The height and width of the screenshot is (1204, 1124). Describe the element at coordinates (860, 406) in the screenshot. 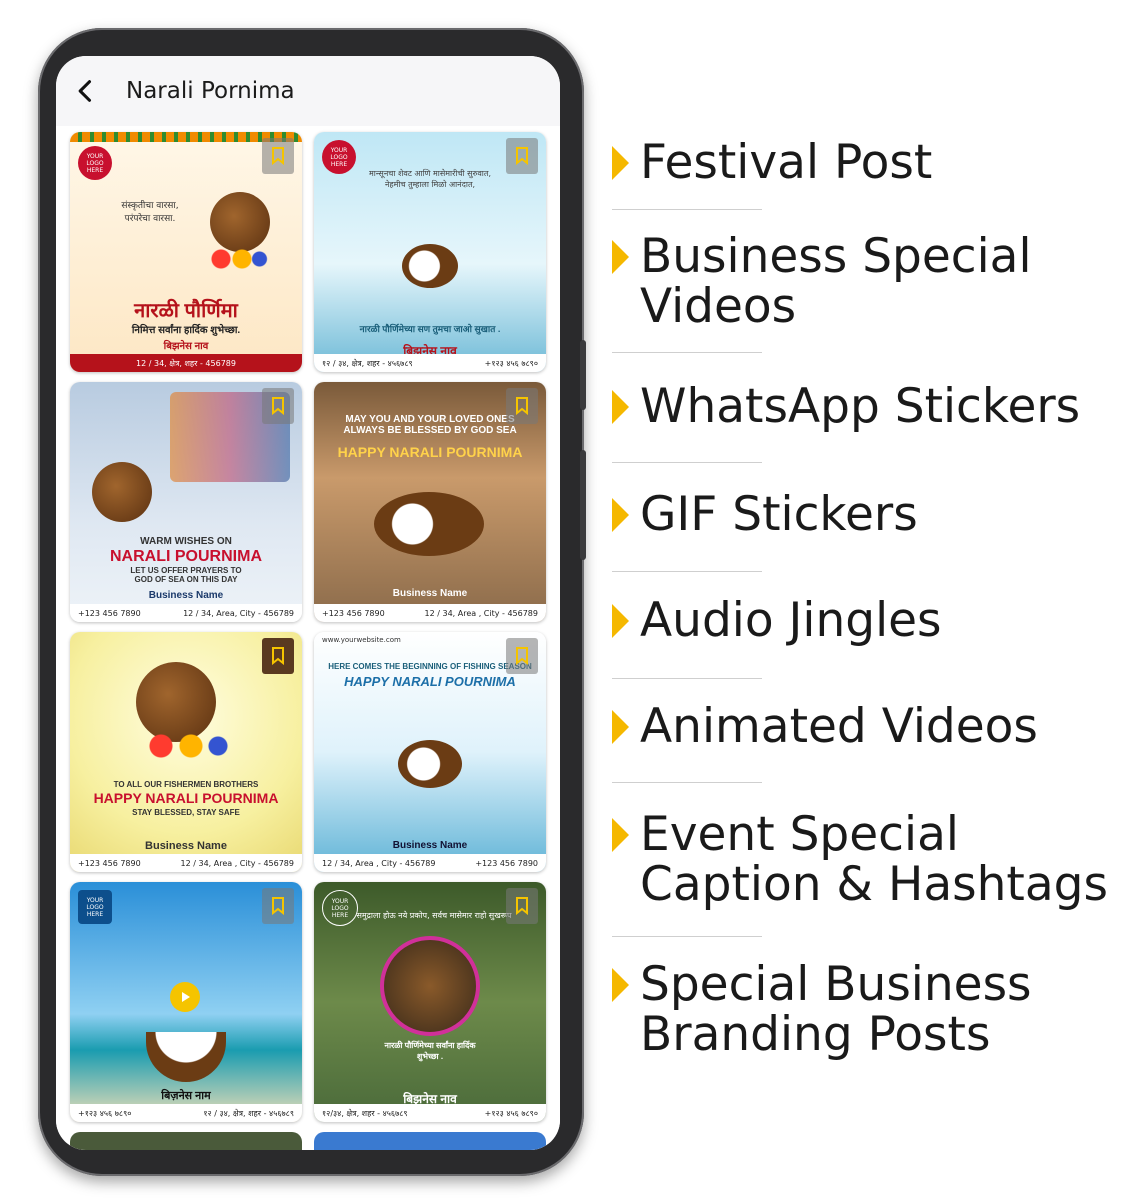

I see `feature-label: WhatsApp Stickers` at that location.